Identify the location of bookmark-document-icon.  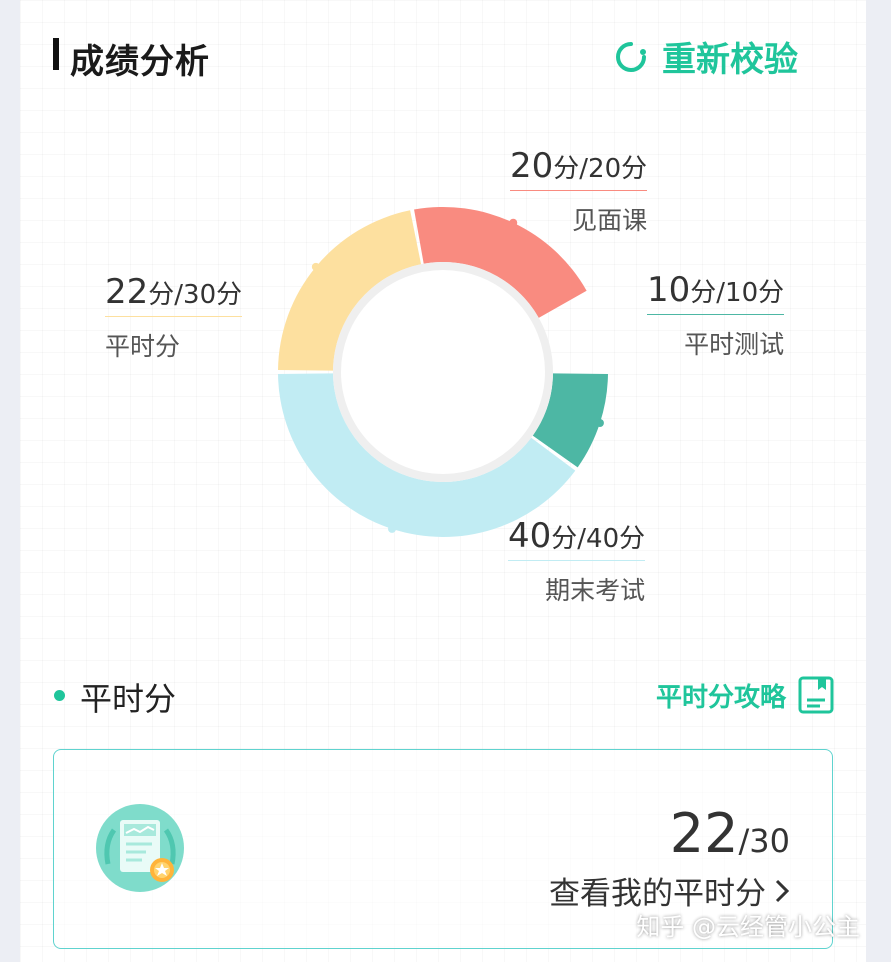
(816, 695).